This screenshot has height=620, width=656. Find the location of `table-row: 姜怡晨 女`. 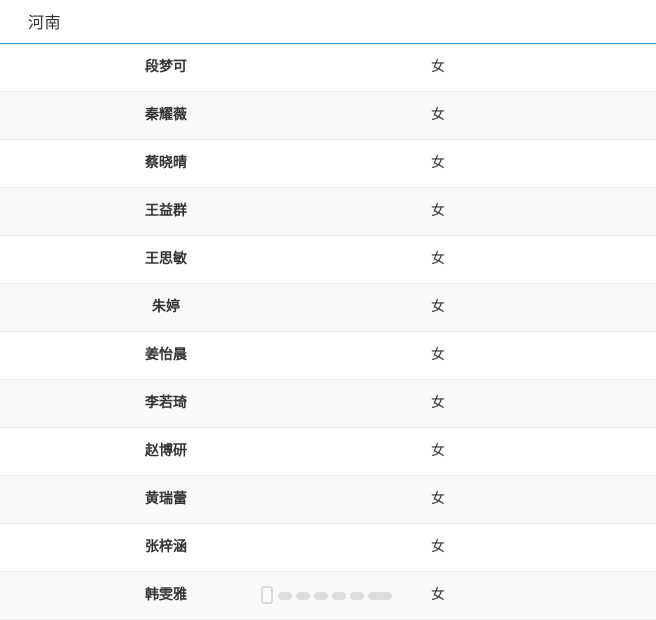

table-row: 姜怡晨 女 is located at coordinates (328, 356).